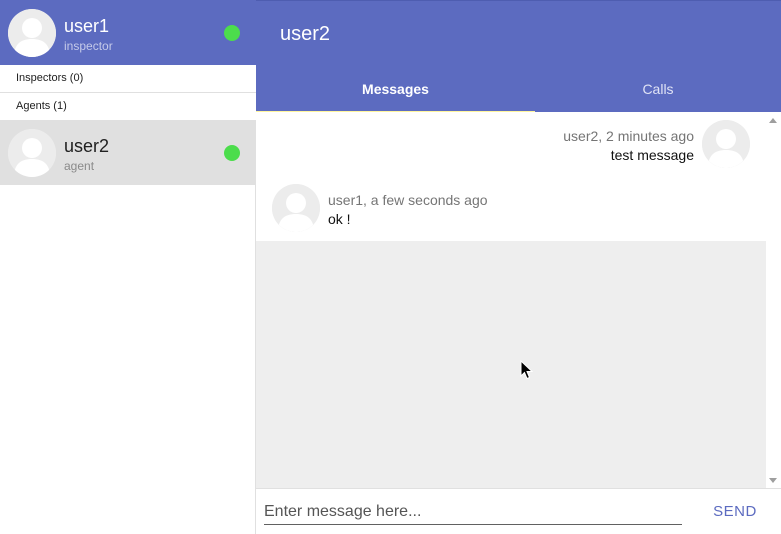 The height and width of the screenshot is (534, 781). What do you see at coordinates (305, 34) in the screenshot?
I see `conversation-title: user2` at bounding box center [305, 34].